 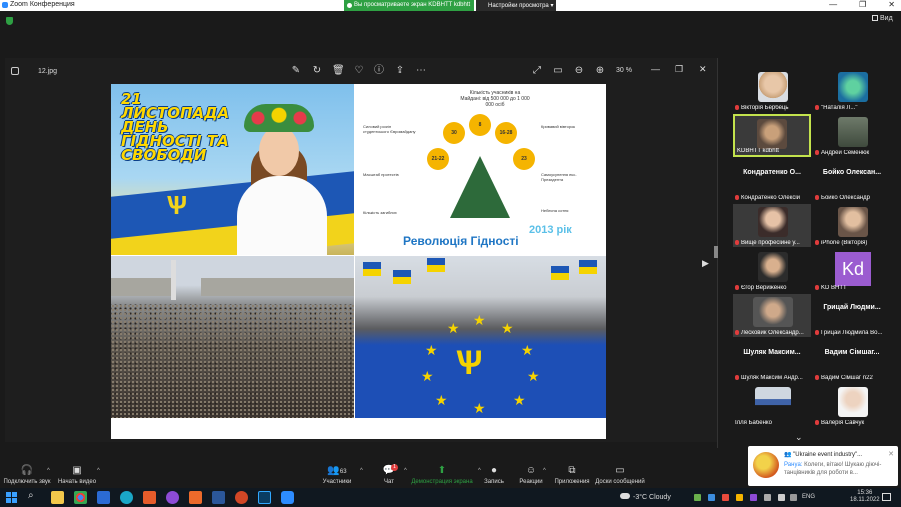 What do you see at coordinates (793, 497) in the screenshot?
I see `battery-icon` at bounding box center [793, 497].